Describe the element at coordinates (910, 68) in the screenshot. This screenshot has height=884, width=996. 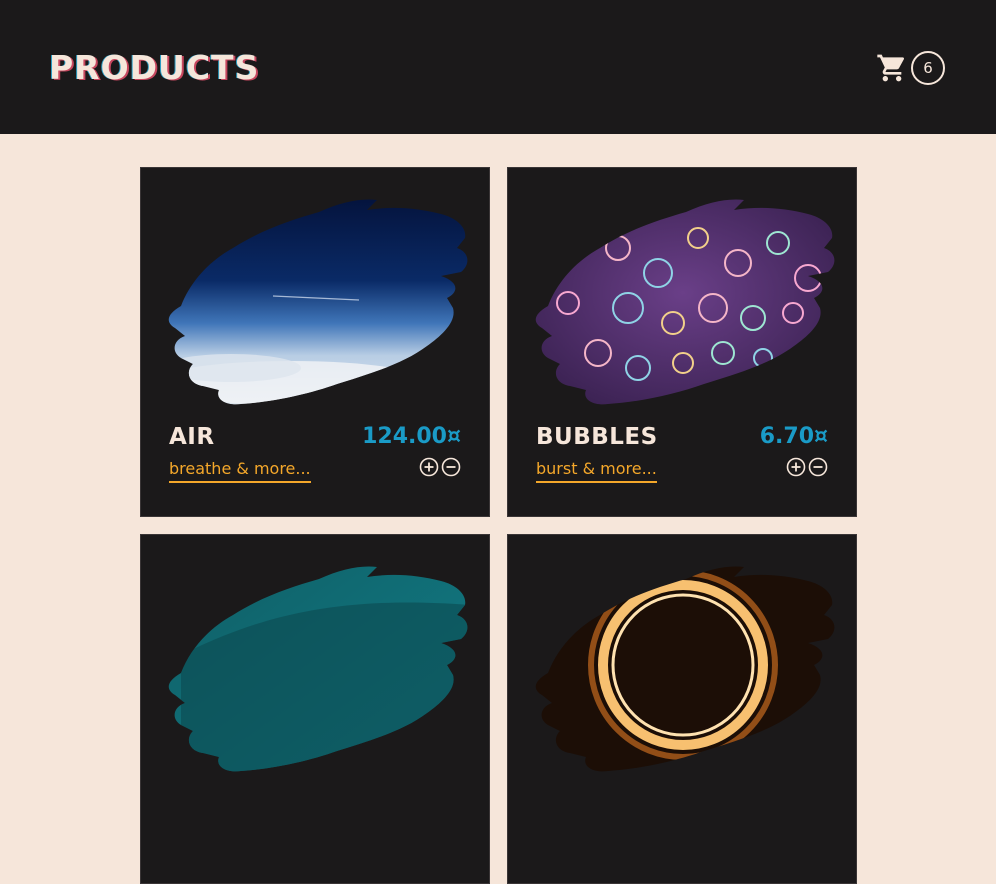
I see `cart: 6` at that location.